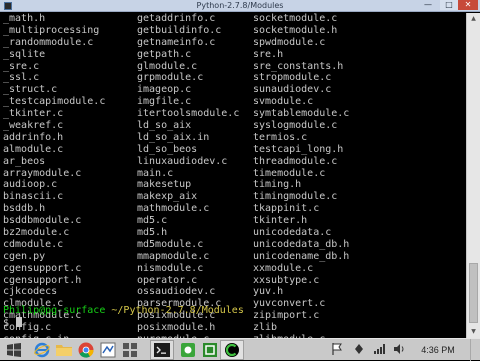  I want to click on file-entry: spwdmodule.c, so click(289, 42).